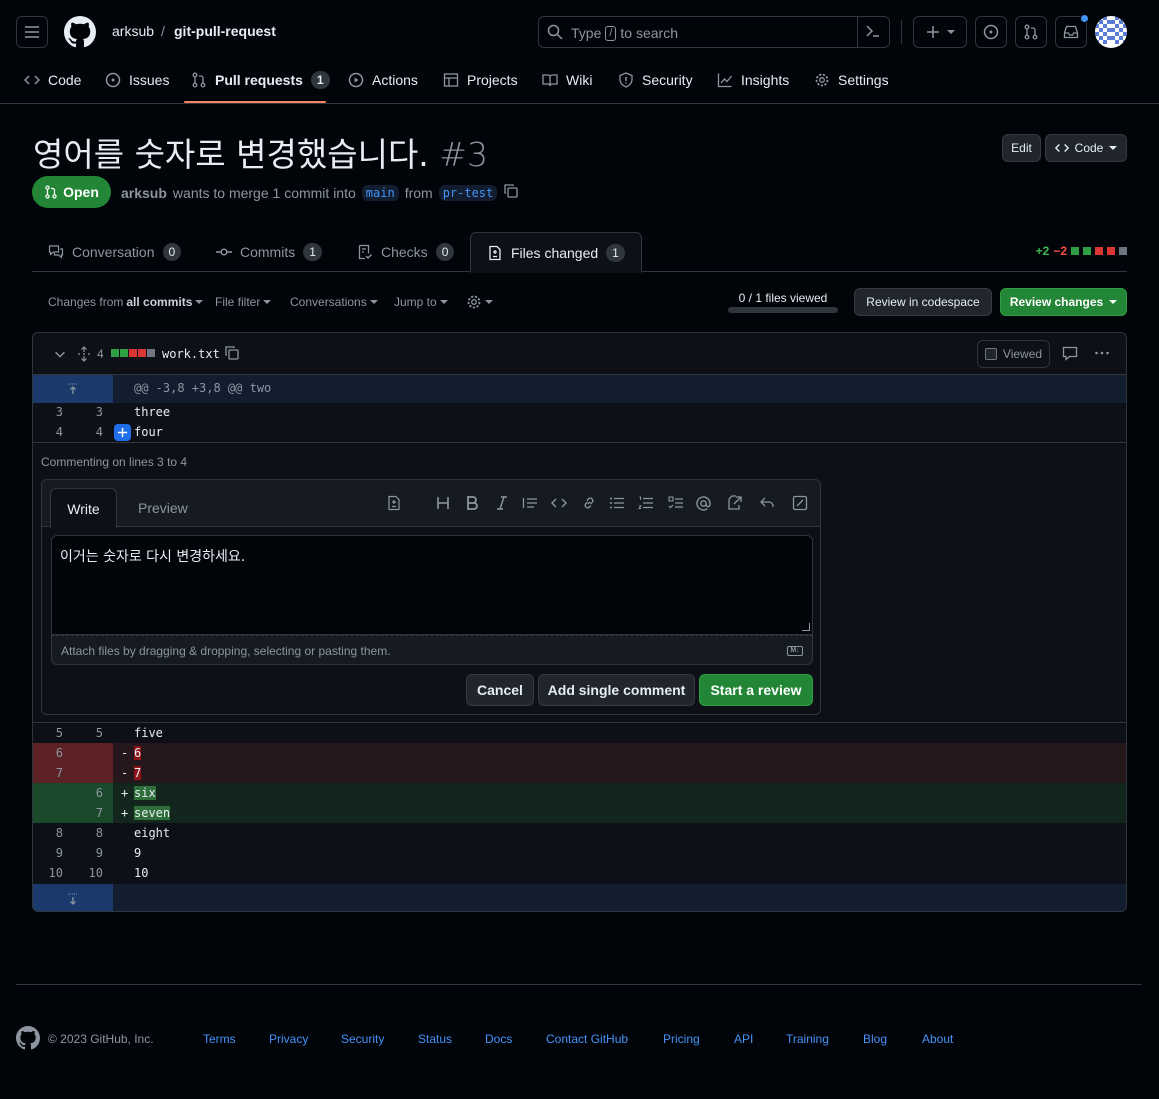  I want to click on tab-write: Write, so click(83, 508).